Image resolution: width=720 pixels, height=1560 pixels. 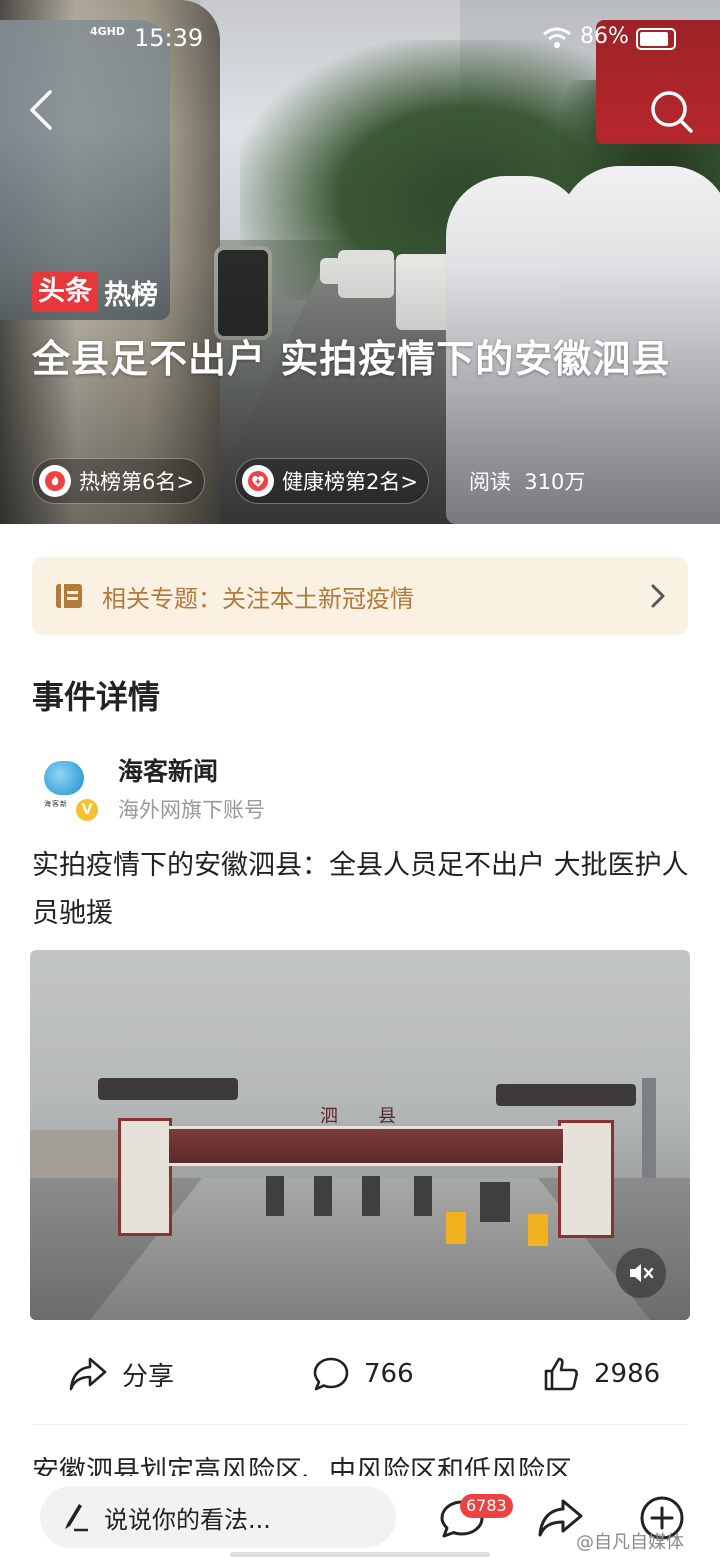 What do you see at coordinates (258, 598) in the screenshot?
I see `related-topic-label: 相关专题：关注本土新冠疫情` at bounding box center [258, 598].